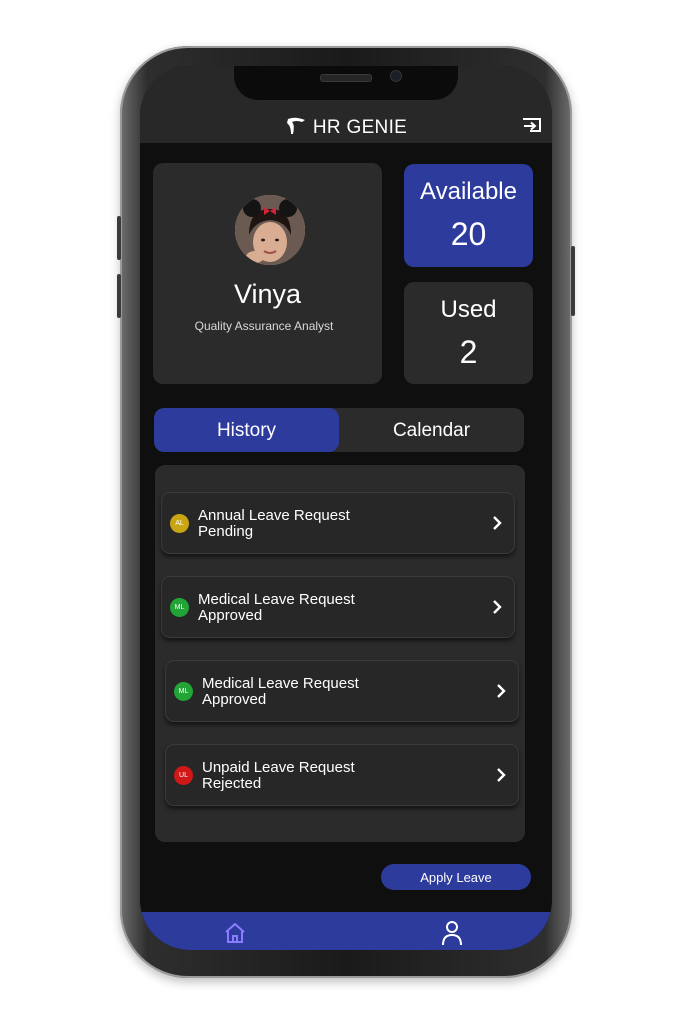 The height and width of the screenshot is (1020, 692). What do you see at coordinates (468, 191) in the screenshot?
I see `available-label: Available` at bounding box center [468, 191].